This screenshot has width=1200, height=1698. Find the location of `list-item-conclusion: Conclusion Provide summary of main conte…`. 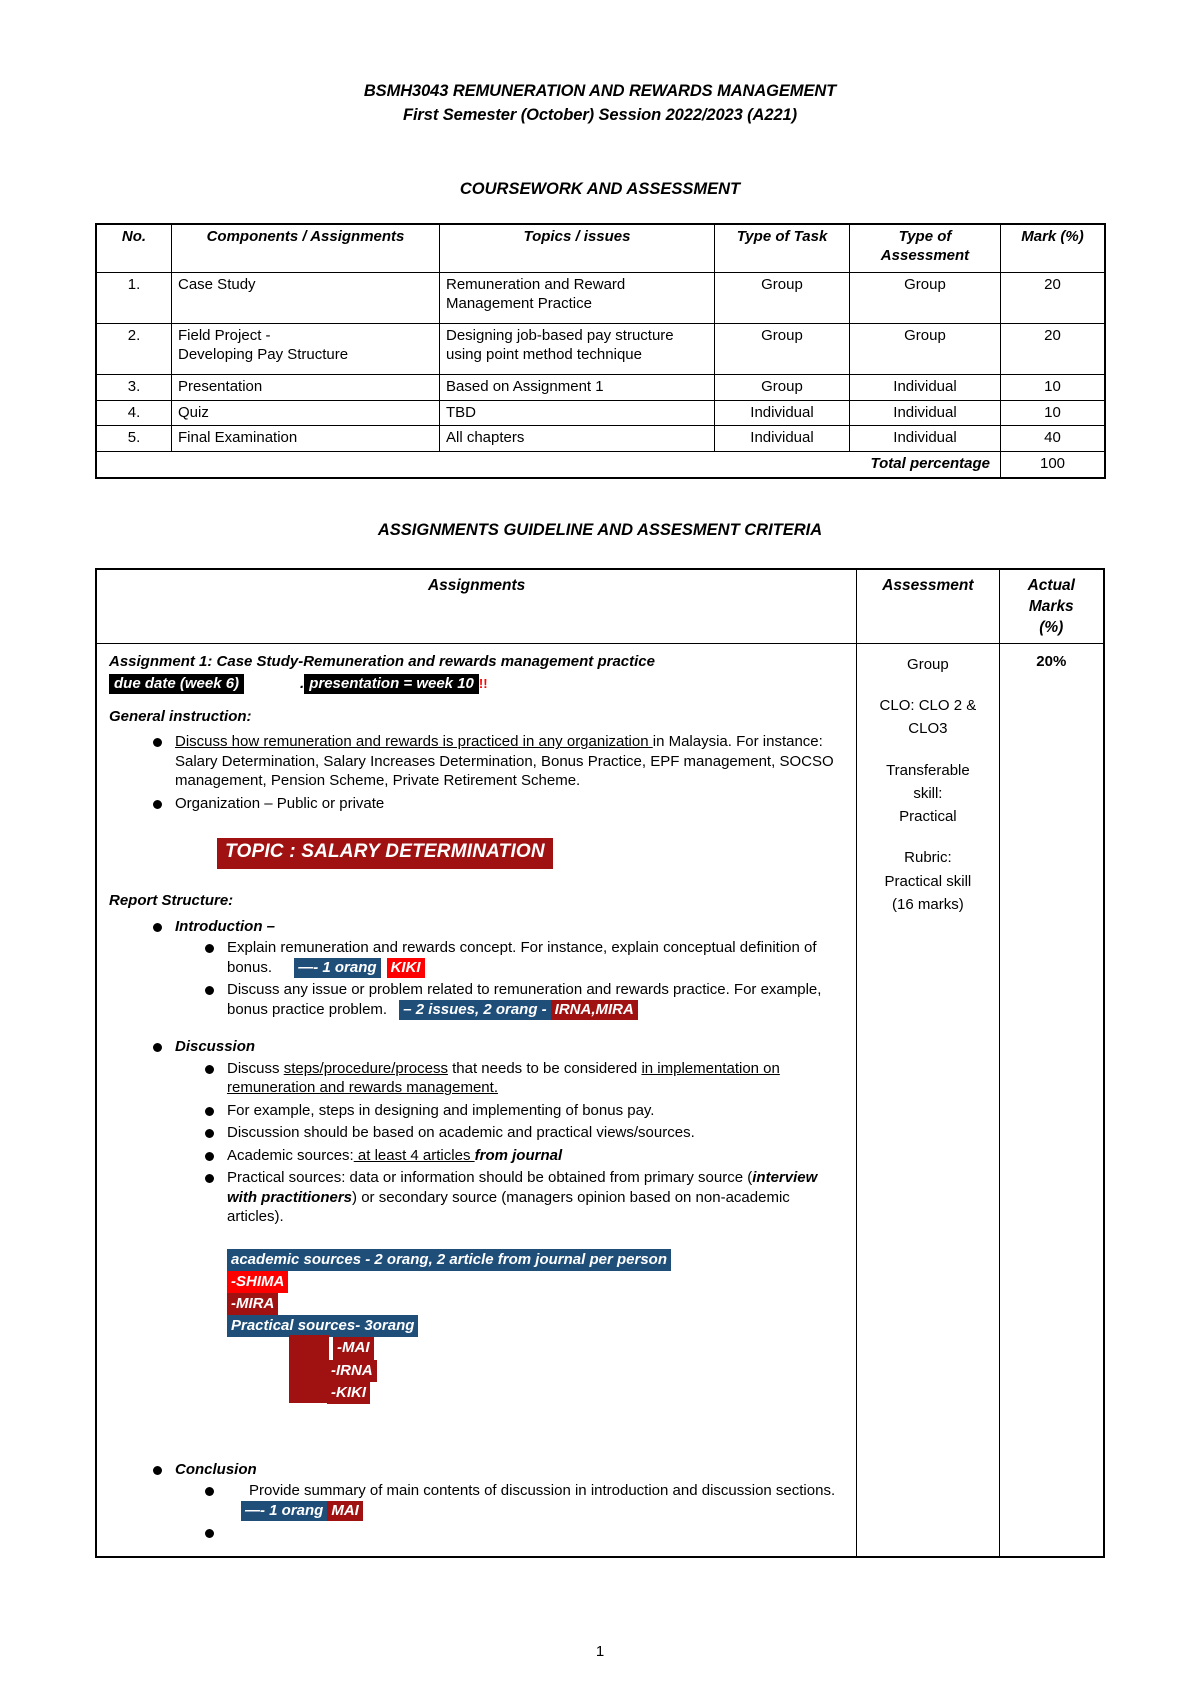

list-item-conclusion: Conclusion Provide summary of main conte… is located at coordinates (499, 1501).